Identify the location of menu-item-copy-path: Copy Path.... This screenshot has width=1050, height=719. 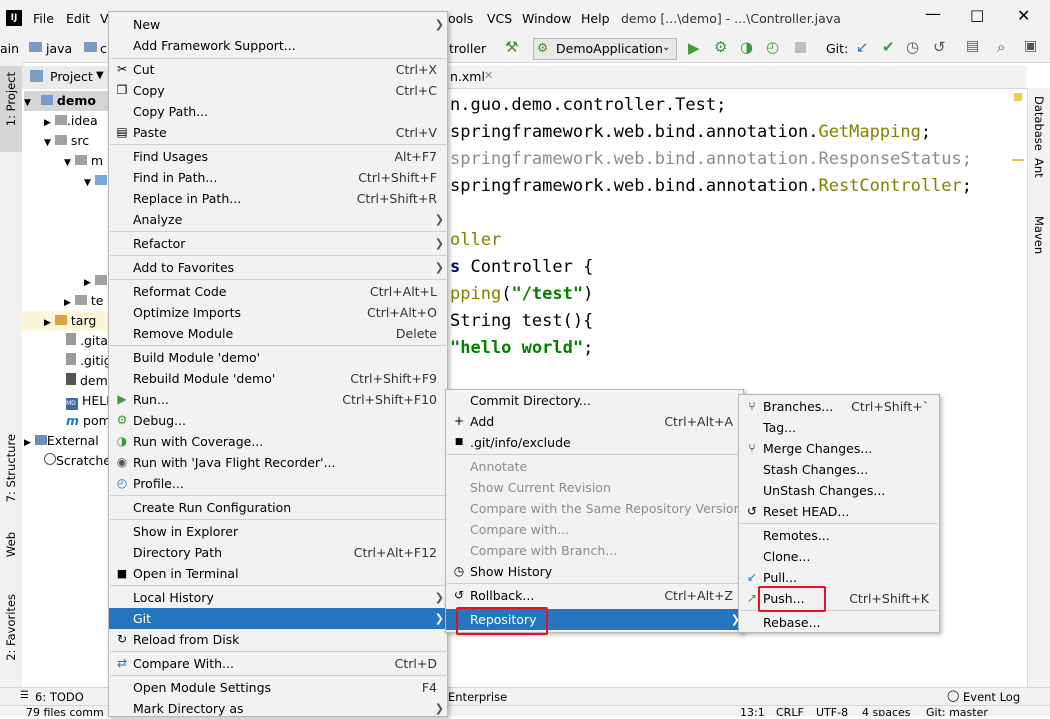
(278, 111).